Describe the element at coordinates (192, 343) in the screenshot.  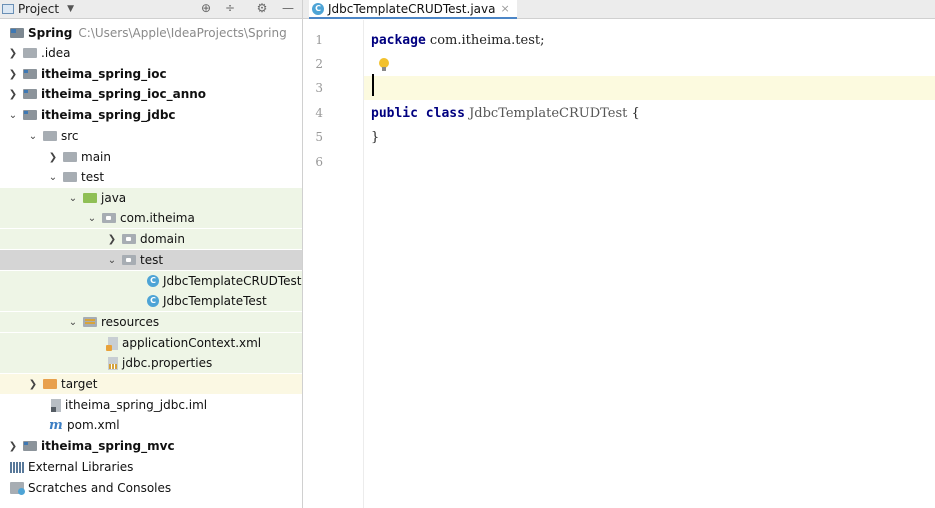
I see `tree-label: applicationContext.xml` at that location.